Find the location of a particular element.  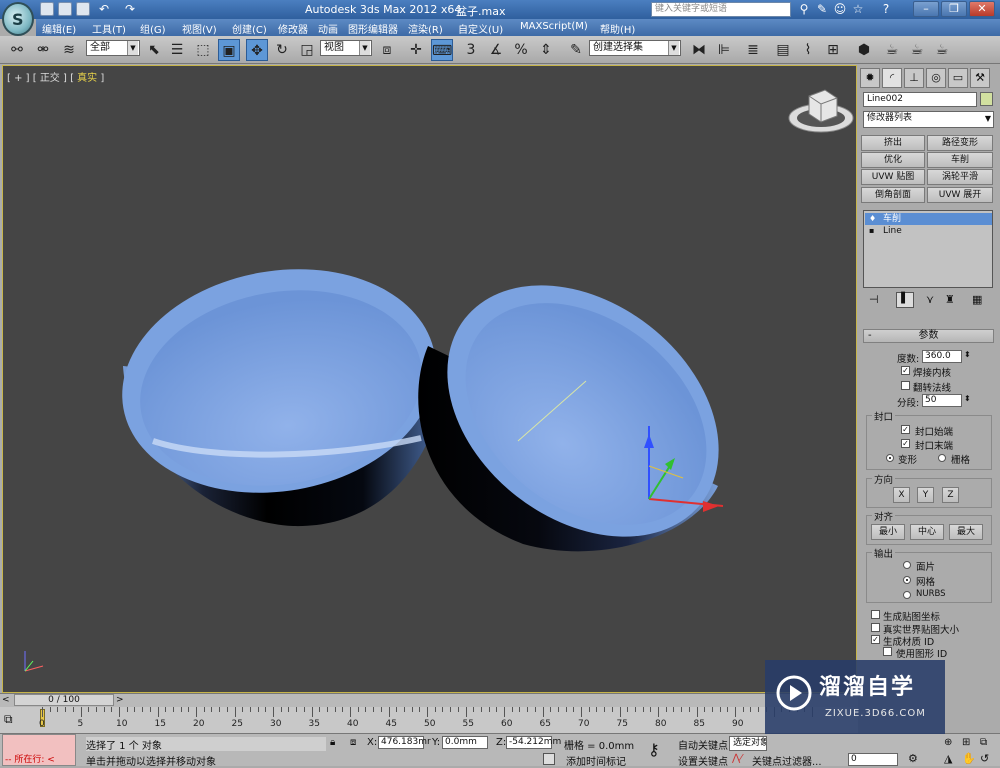

named-selection-dropdown: 创建选择集 ▼ is located at coordinates (635, 48).